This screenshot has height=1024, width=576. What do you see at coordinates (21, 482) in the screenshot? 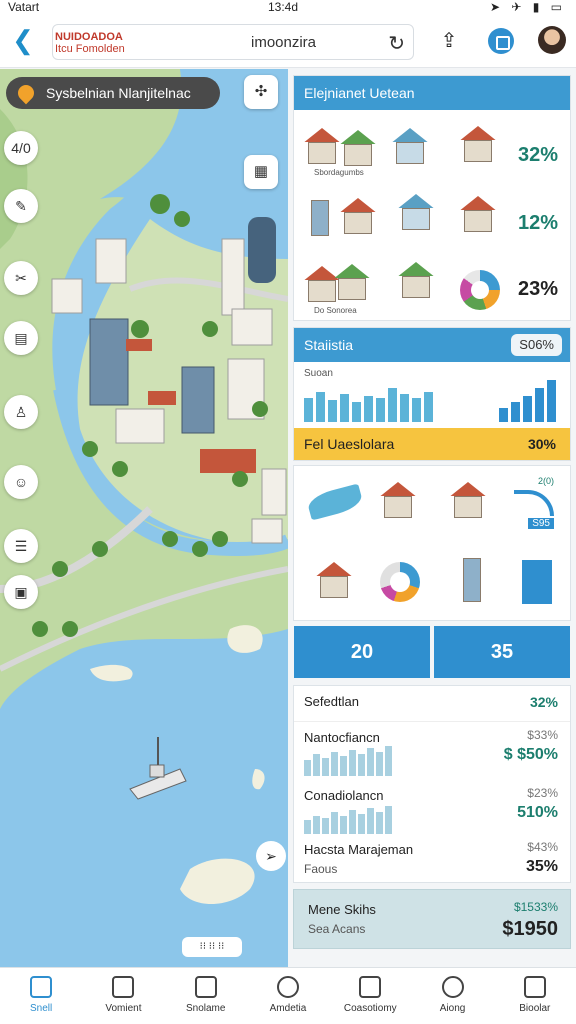
I see `user-icon: ☺` at bounding box center [21, 482].